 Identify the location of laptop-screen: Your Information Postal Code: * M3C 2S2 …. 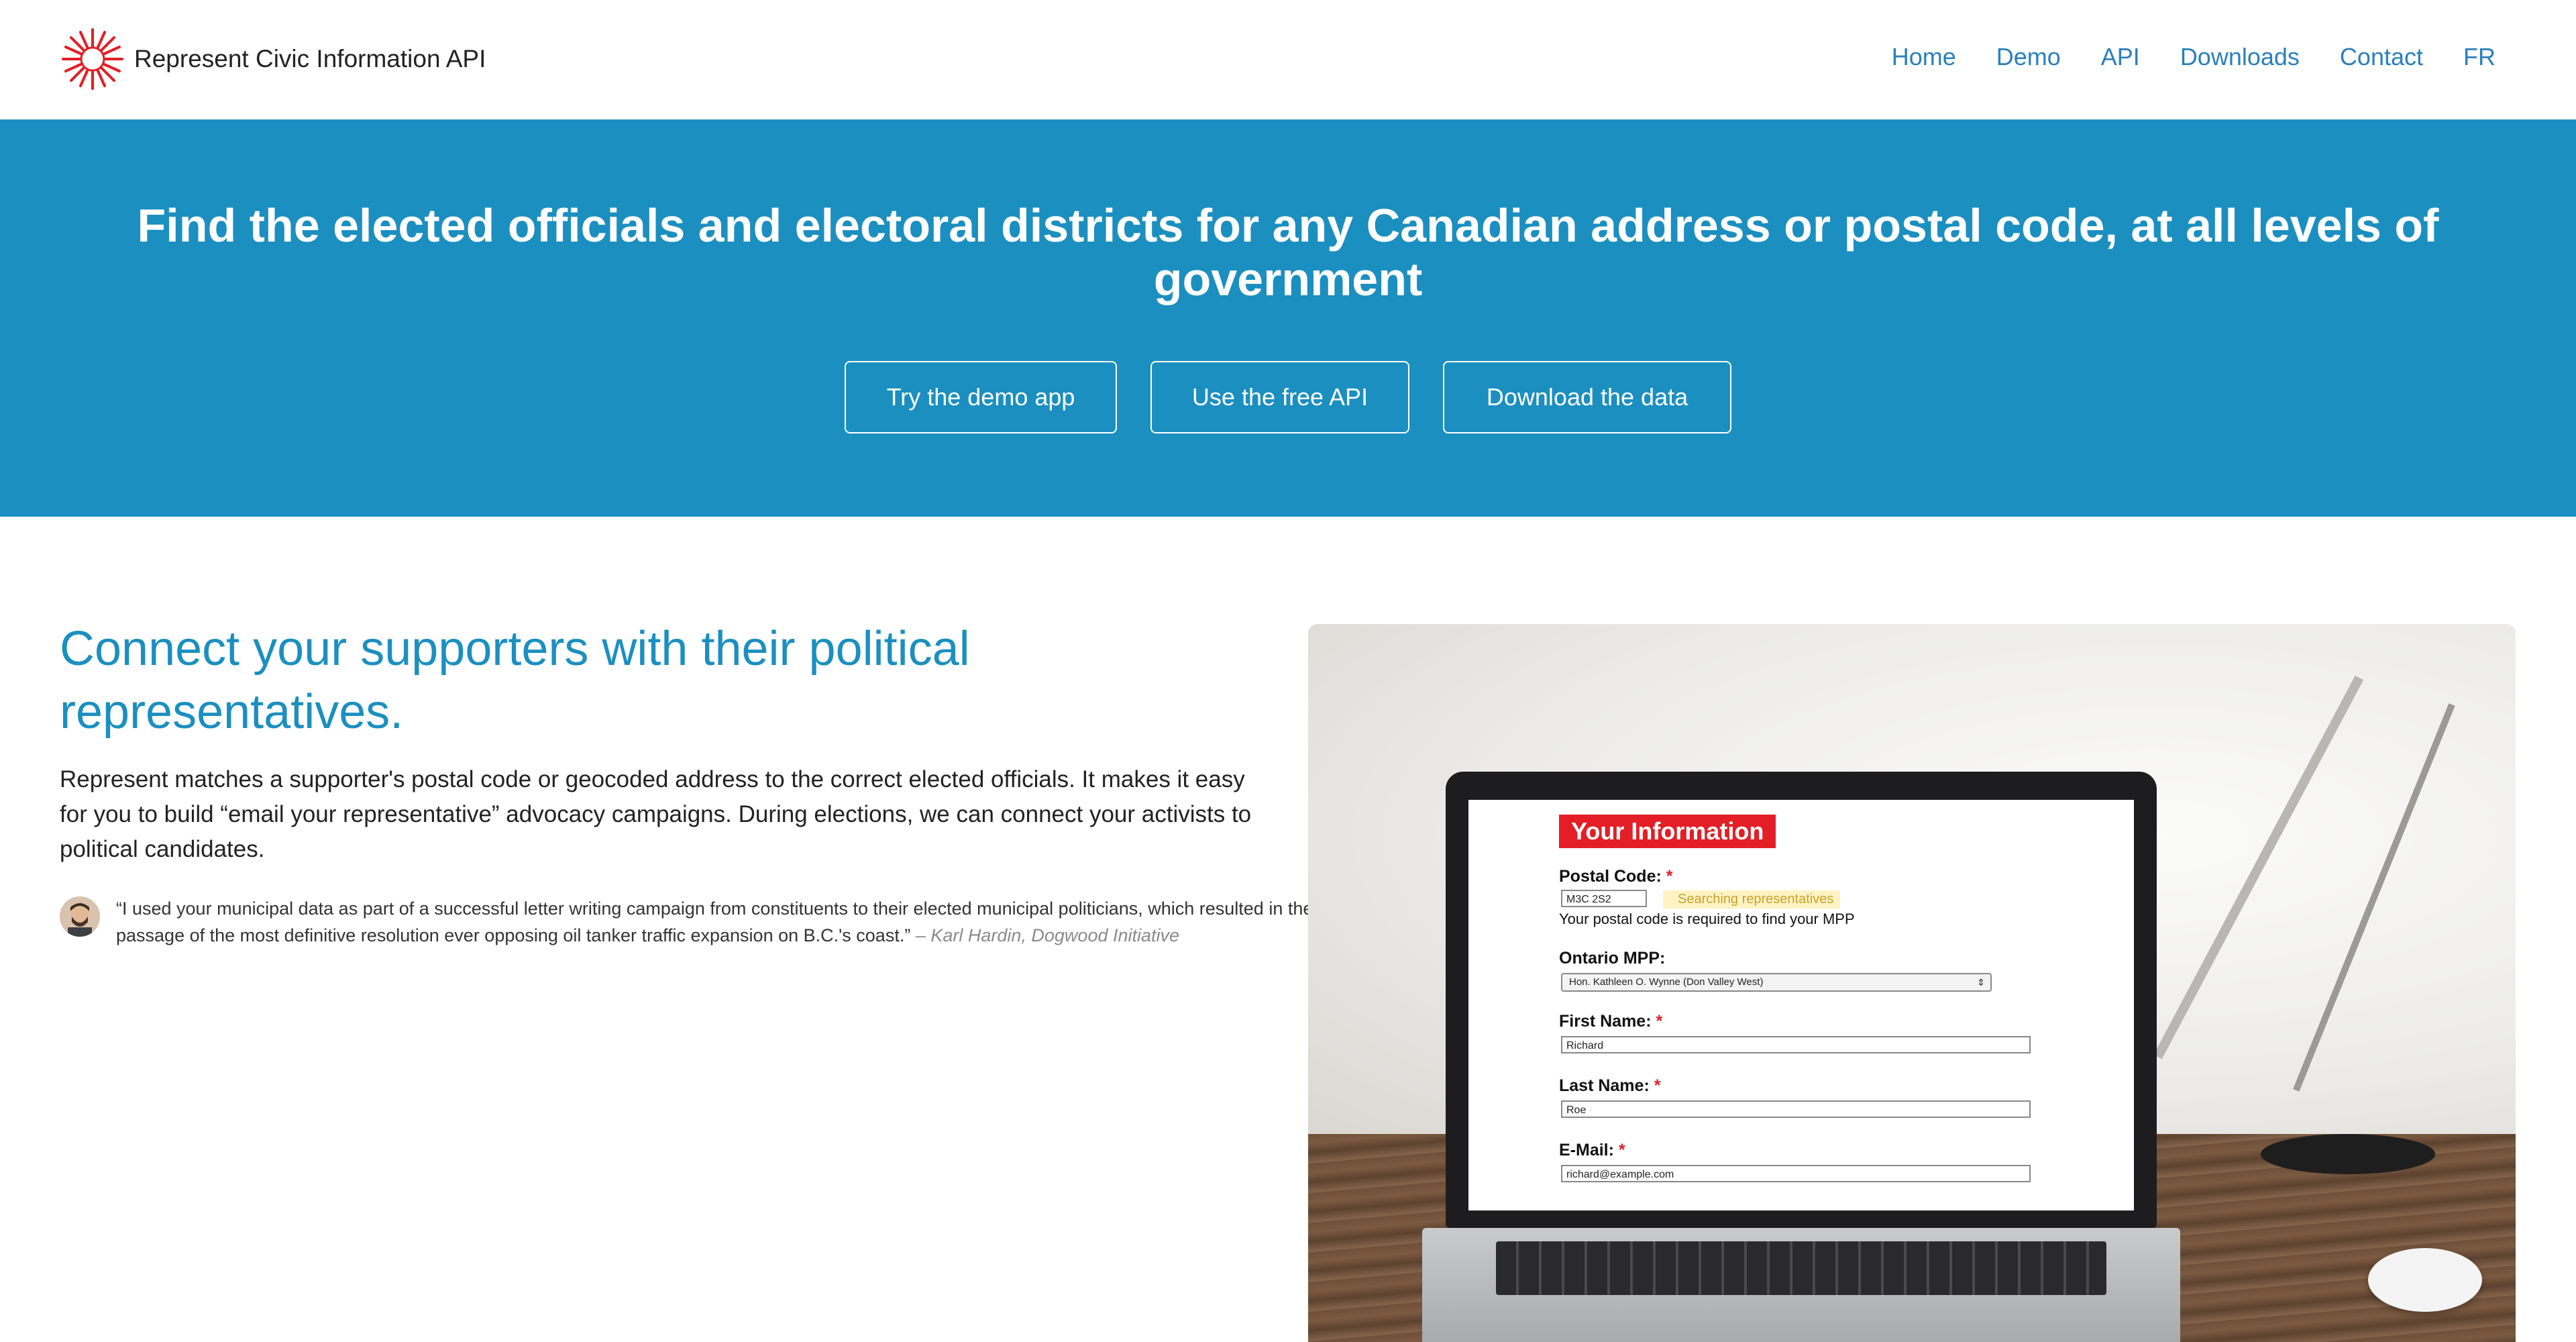
(1801, 1005).